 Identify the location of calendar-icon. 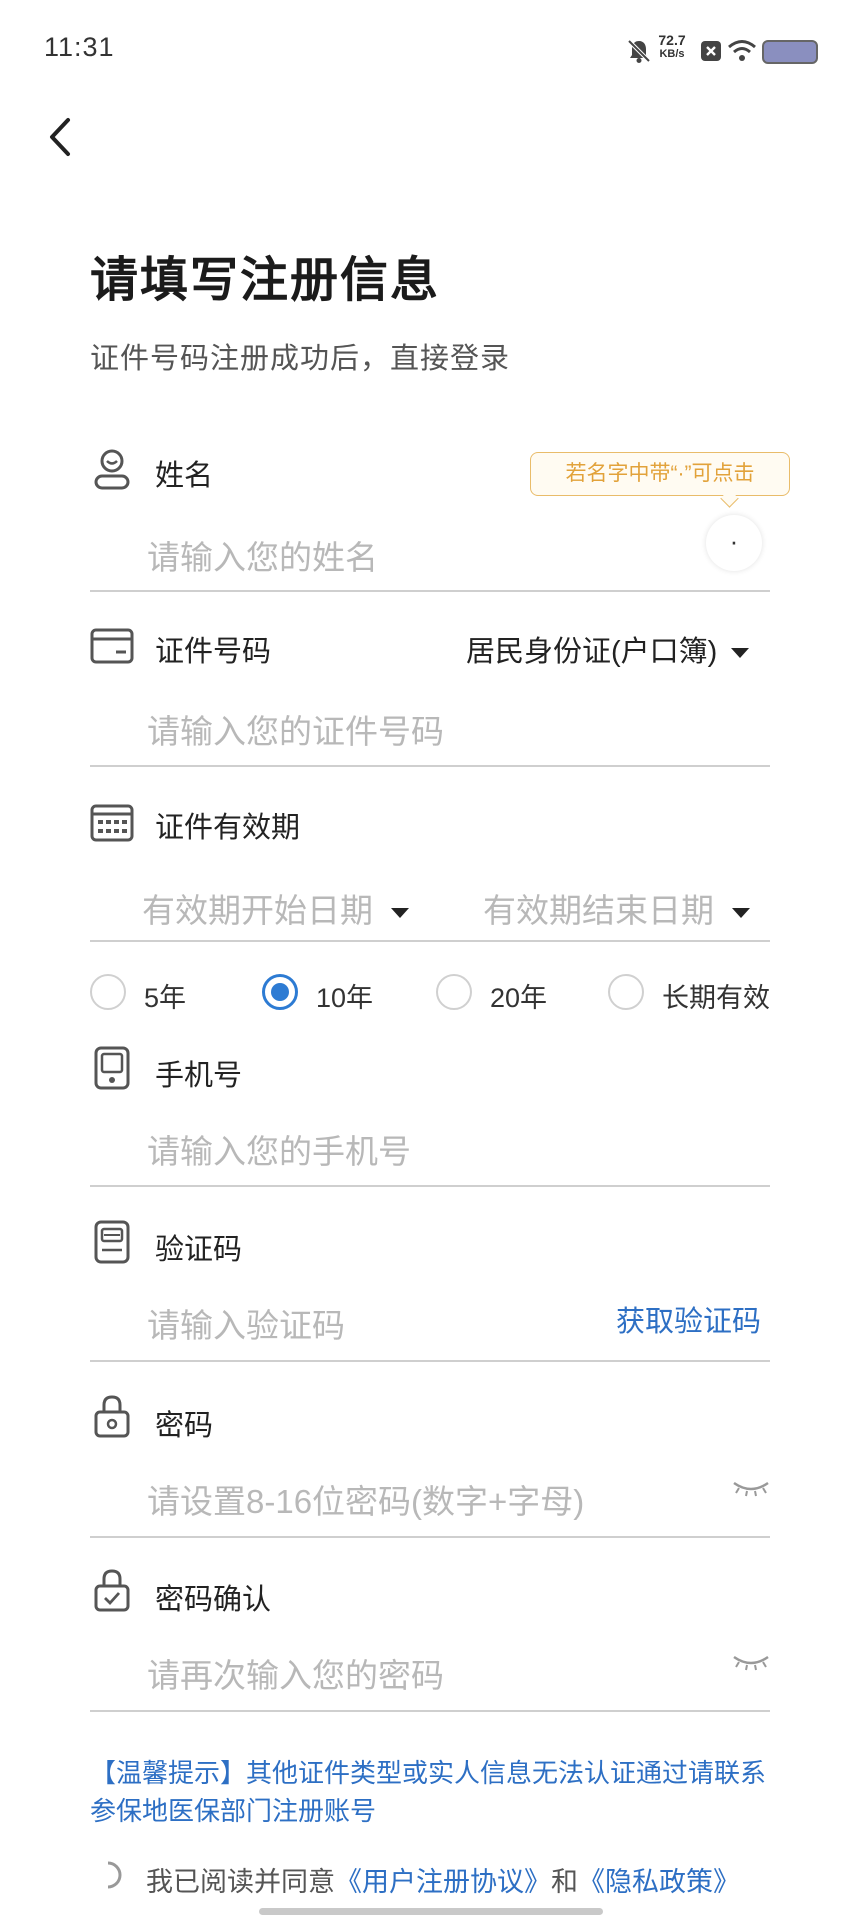
(112, 823).